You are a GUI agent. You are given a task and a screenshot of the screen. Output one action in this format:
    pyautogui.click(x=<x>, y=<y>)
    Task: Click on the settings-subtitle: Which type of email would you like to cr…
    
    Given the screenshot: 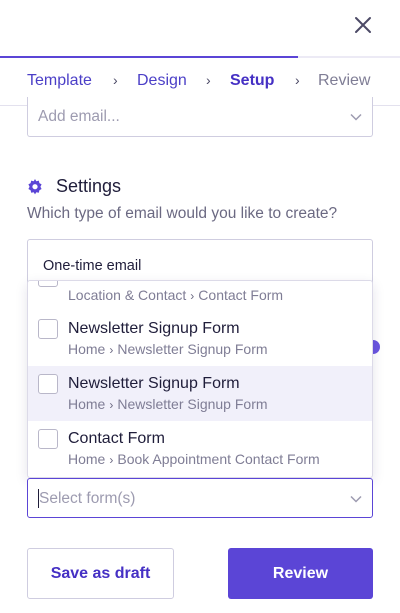 What is the action you would take?
    pyautogui.click(x=182, y=213)
    